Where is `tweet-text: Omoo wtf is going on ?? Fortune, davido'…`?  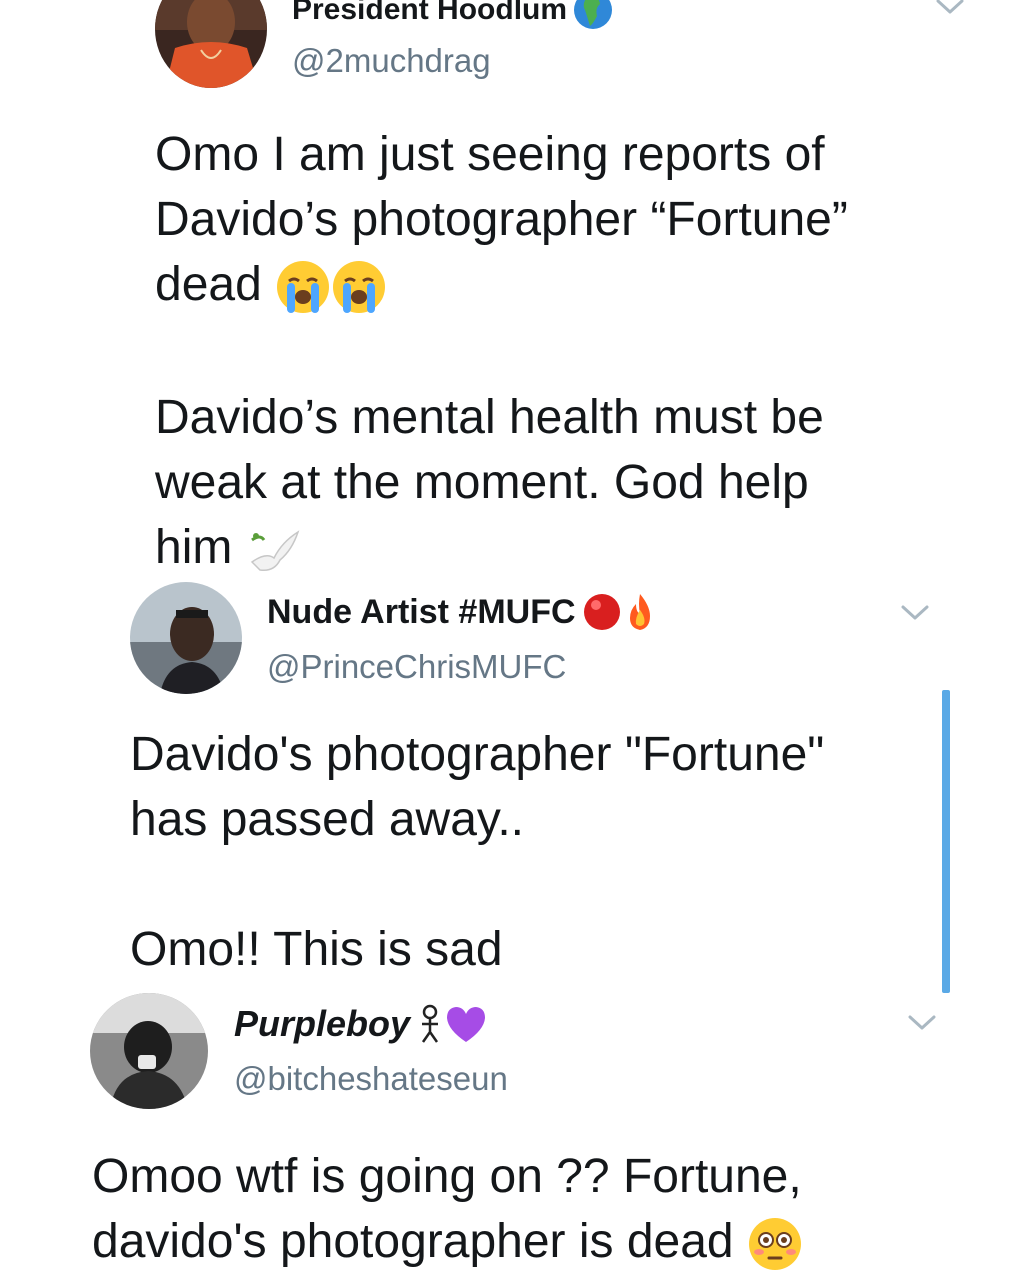
tweet-text: Omoo wtf is going on ?? Fortune, davido'… is located at coordinates (447, 1209).